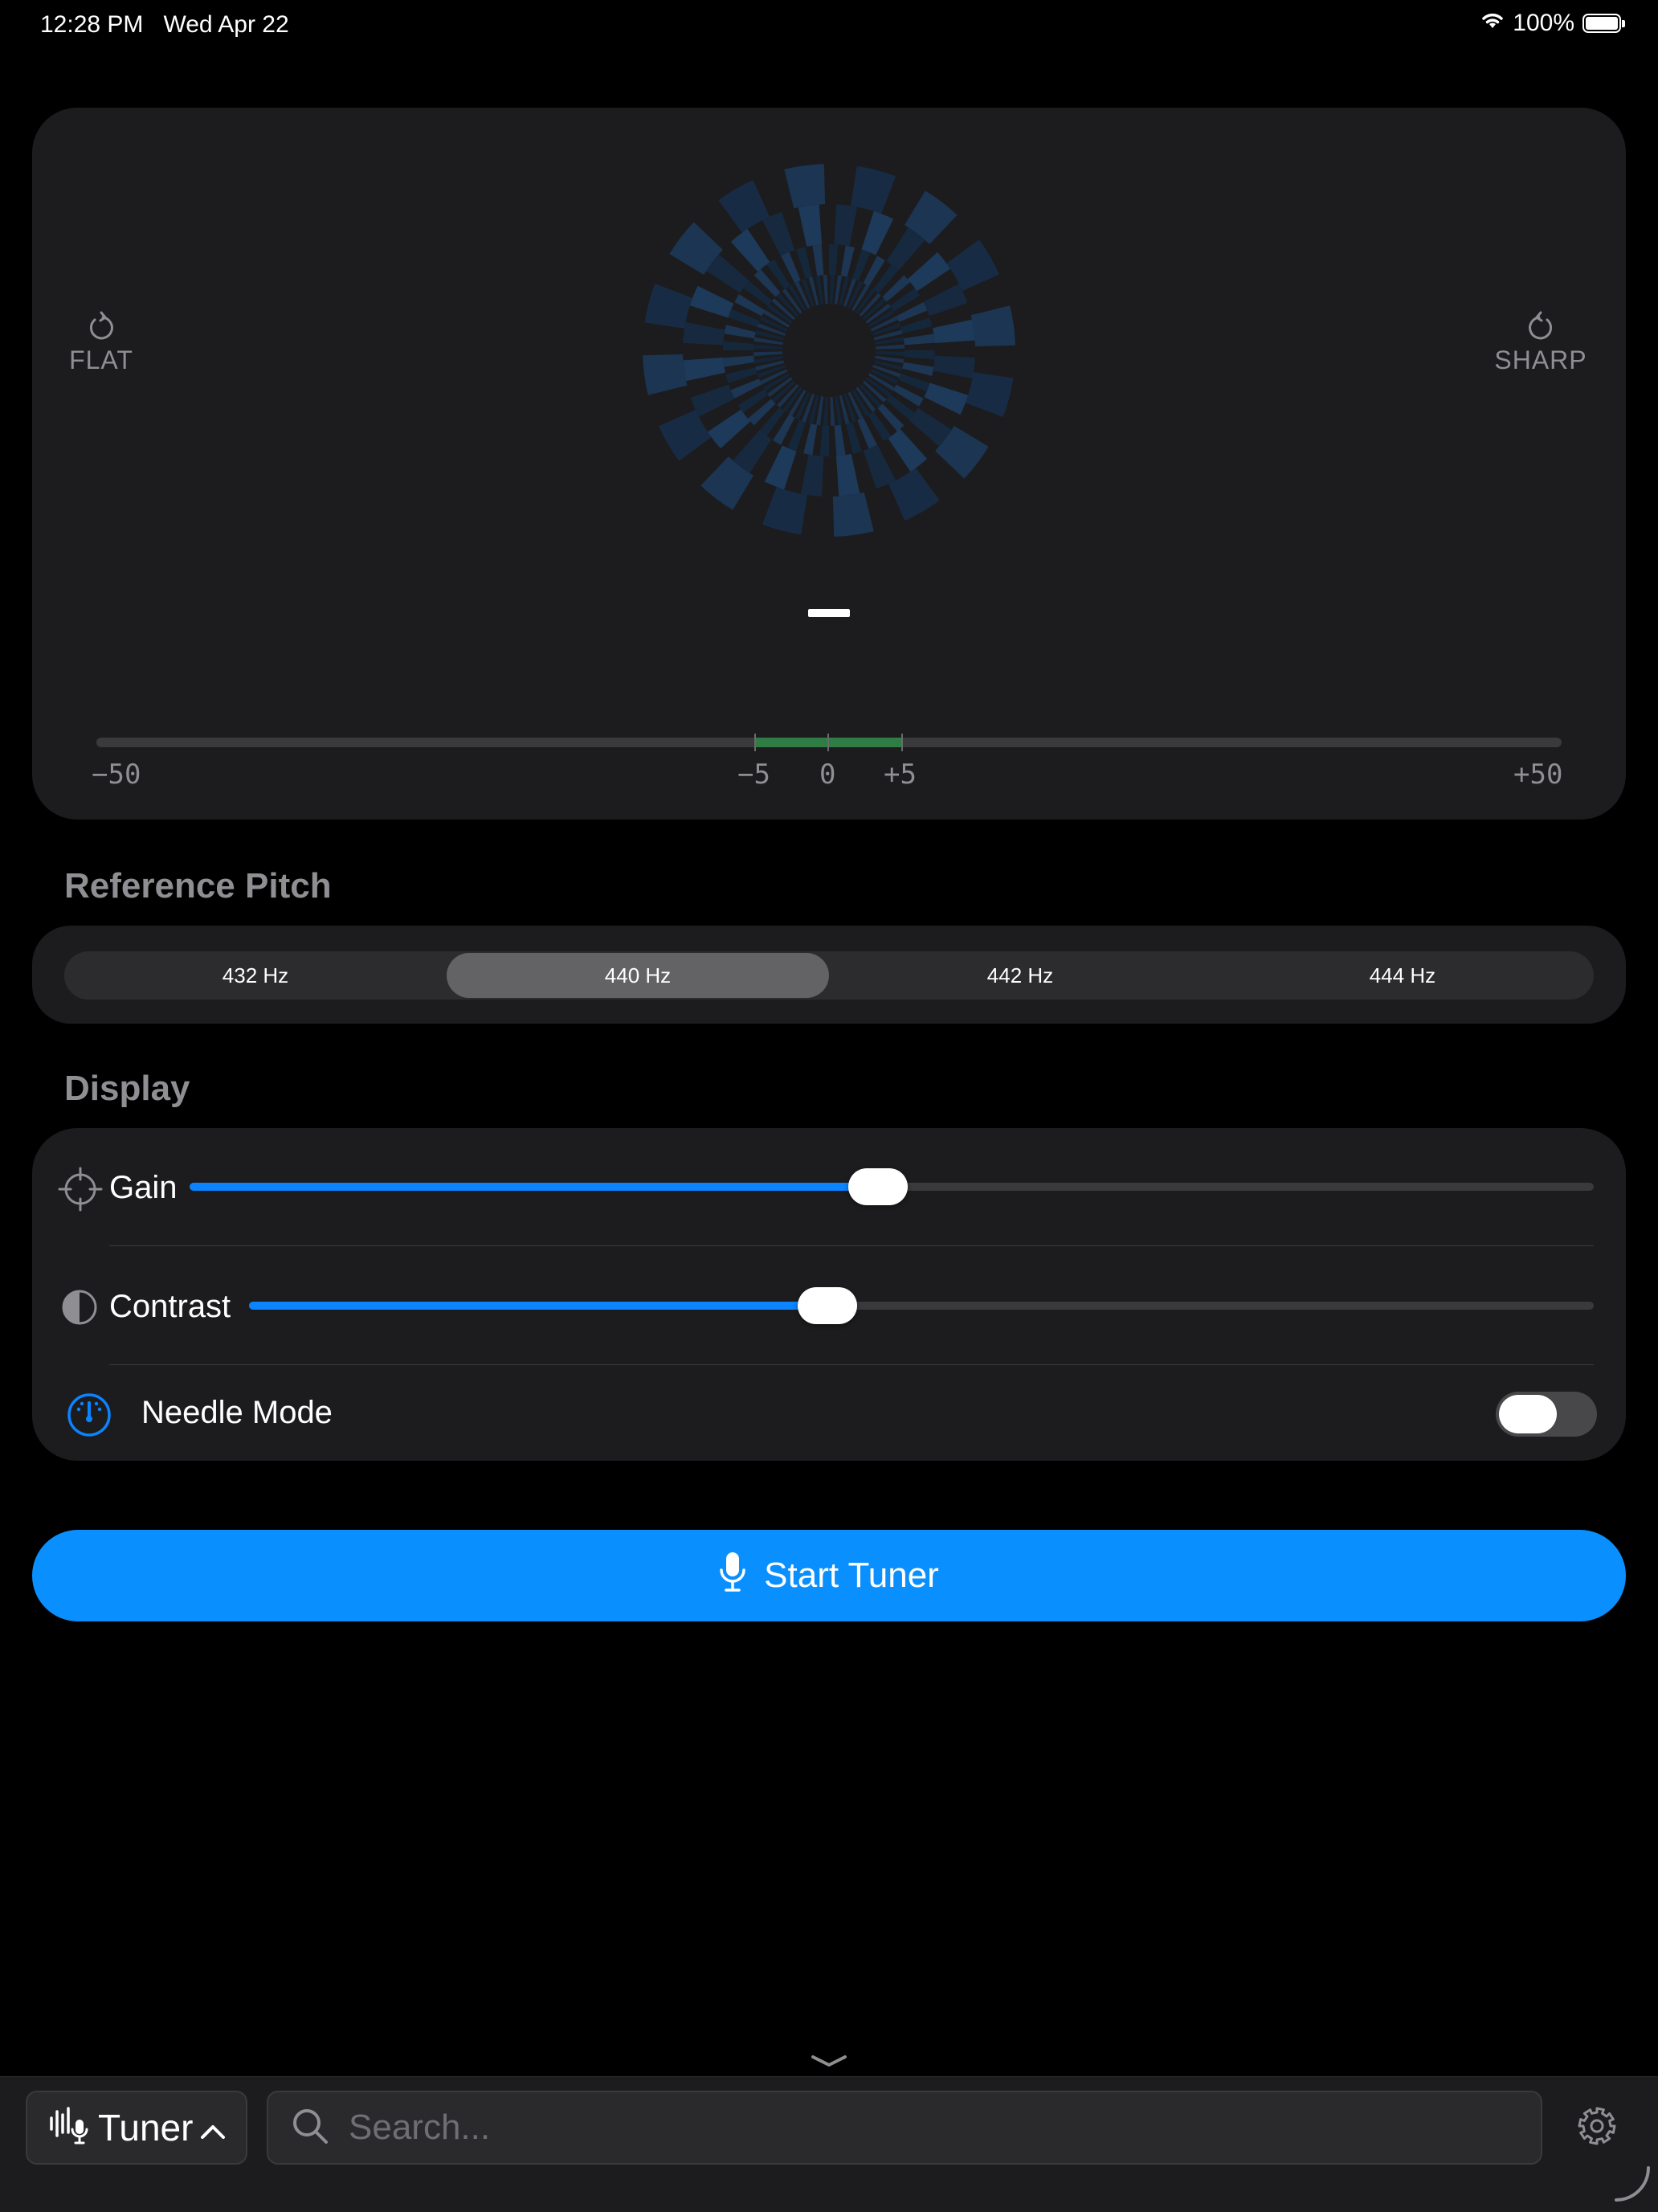 Image resolution: width=1658 pixels, height=2212 pixels. I want to click on cents-label-min: −50, so click(116, 774).